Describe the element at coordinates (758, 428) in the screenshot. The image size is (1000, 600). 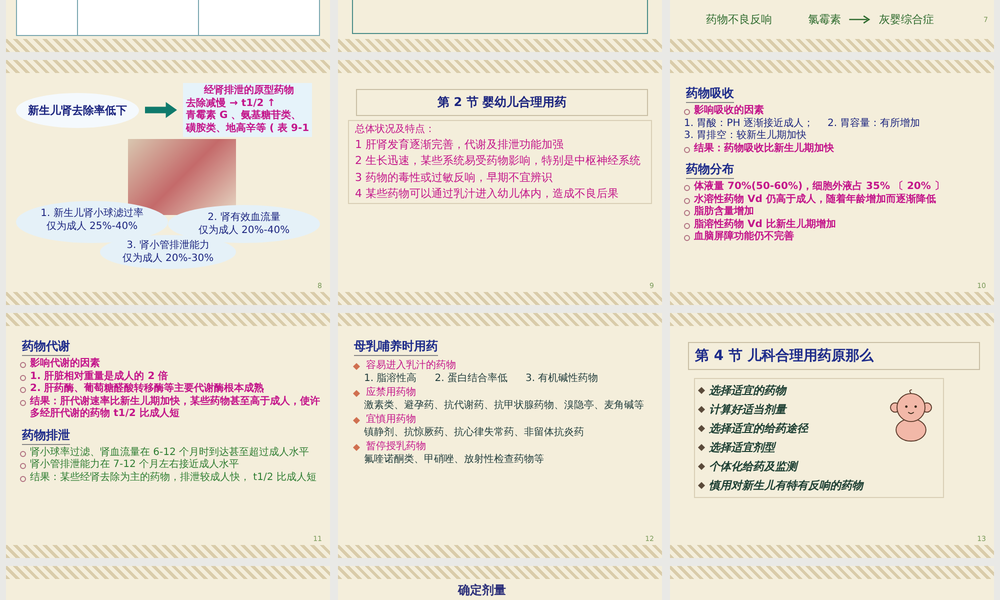
I see `principle-text: 选择适宜的给药途径` at that location.